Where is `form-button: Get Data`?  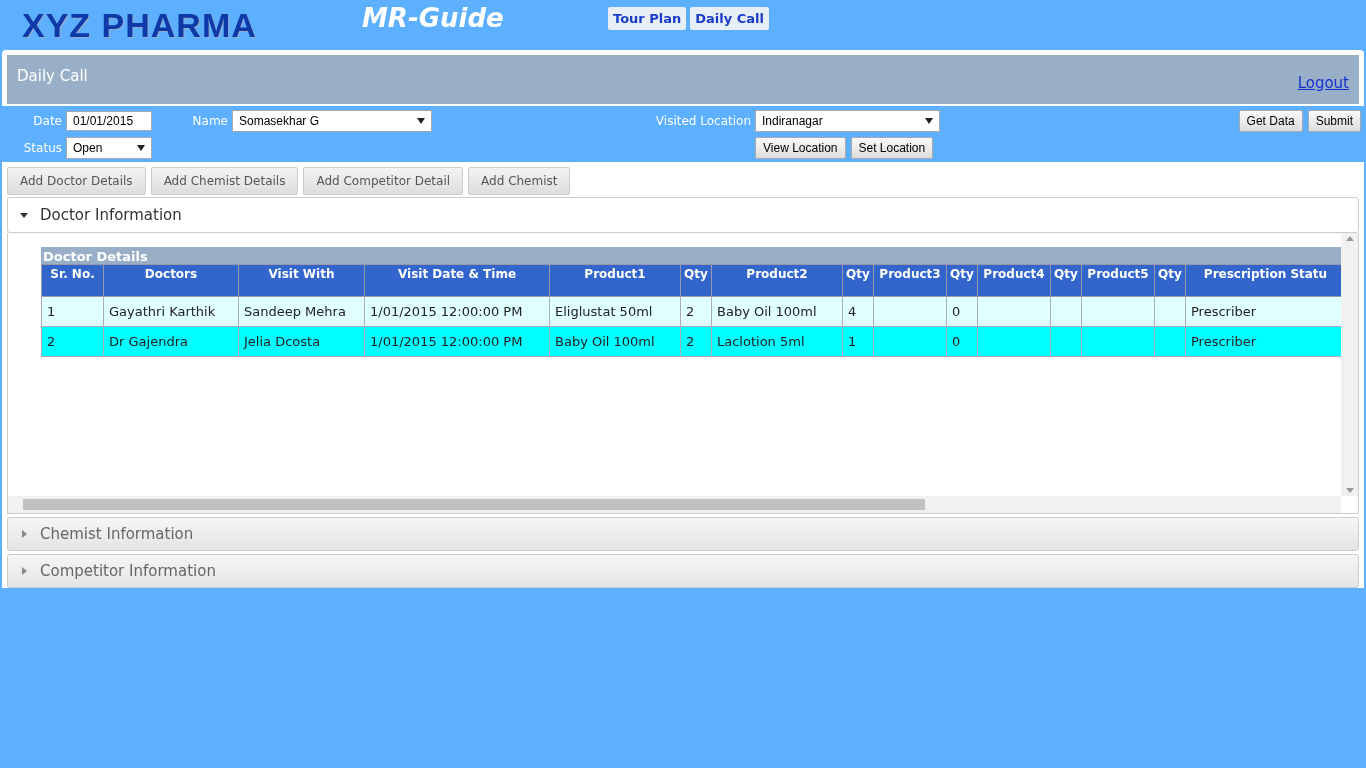
form-button: Get Data is located at coordinates (1270, 121).